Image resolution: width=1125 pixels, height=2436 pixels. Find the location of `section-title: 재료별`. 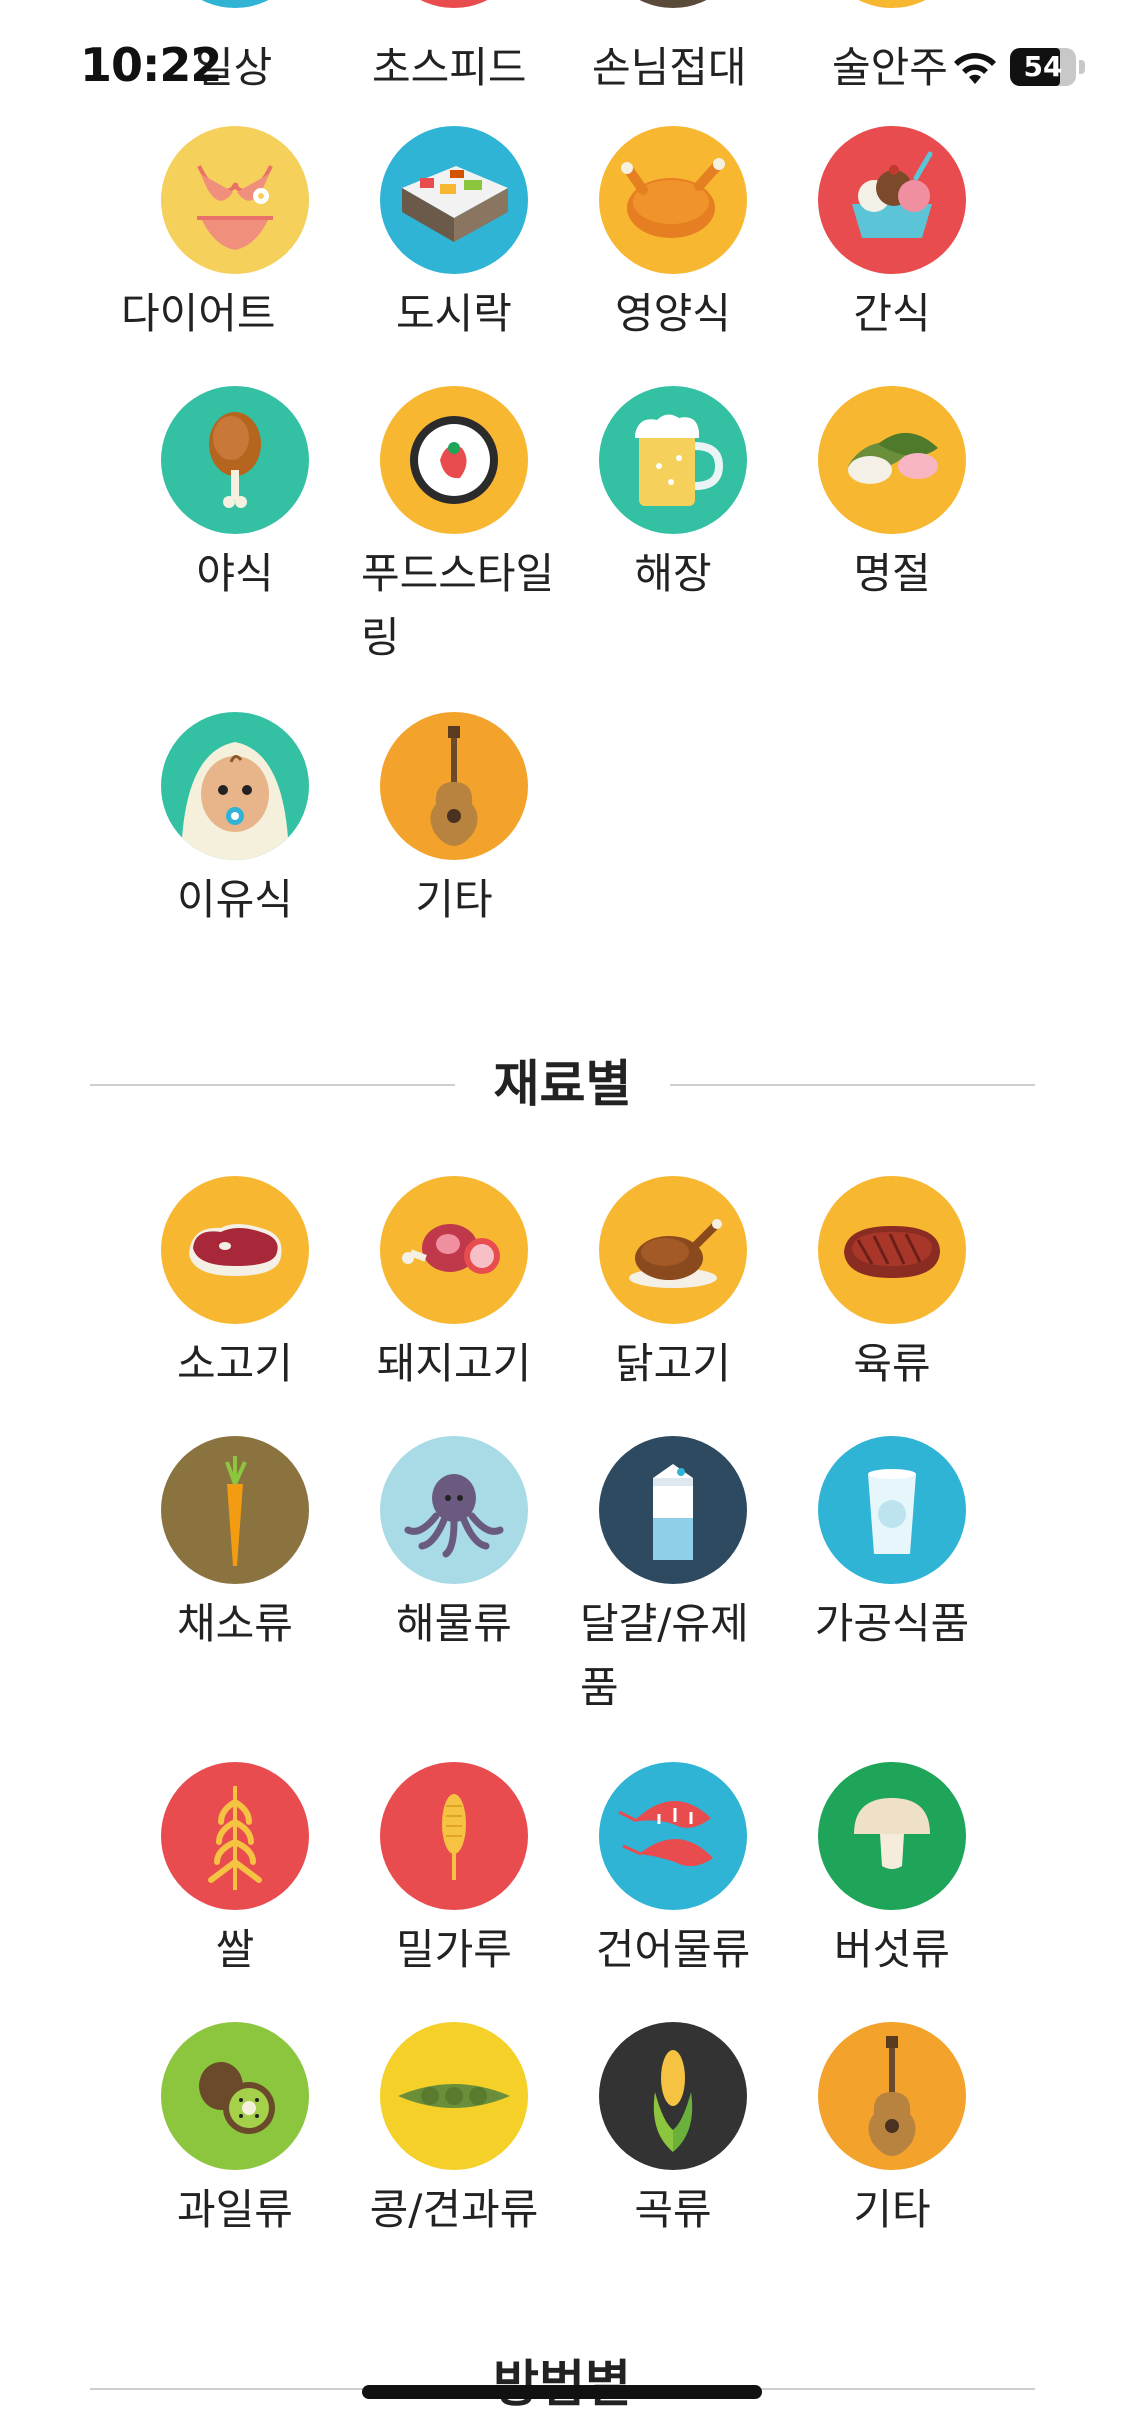

section-title: 재료별 is located at coordinates (562, 1084).